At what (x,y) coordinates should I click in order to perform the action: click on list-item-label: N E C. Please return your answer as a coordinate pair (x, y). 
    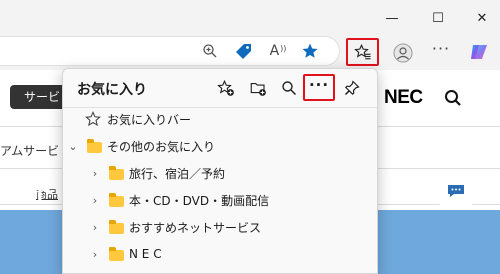
    Looking at the image, I should click on (145, 254).